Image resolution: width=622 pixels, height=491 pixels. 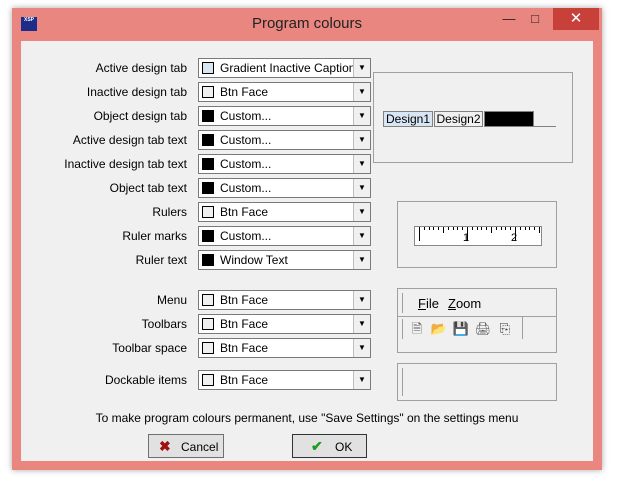 What do you see at coordinates (284, 212) in the screenshot?
I see `color-select-rulers: Btn Face ▼` at bounding box center [284, 212].